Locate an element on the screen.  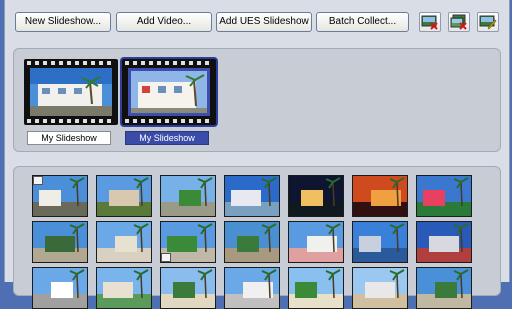
audio-icon is located at coordinates (38, 180).